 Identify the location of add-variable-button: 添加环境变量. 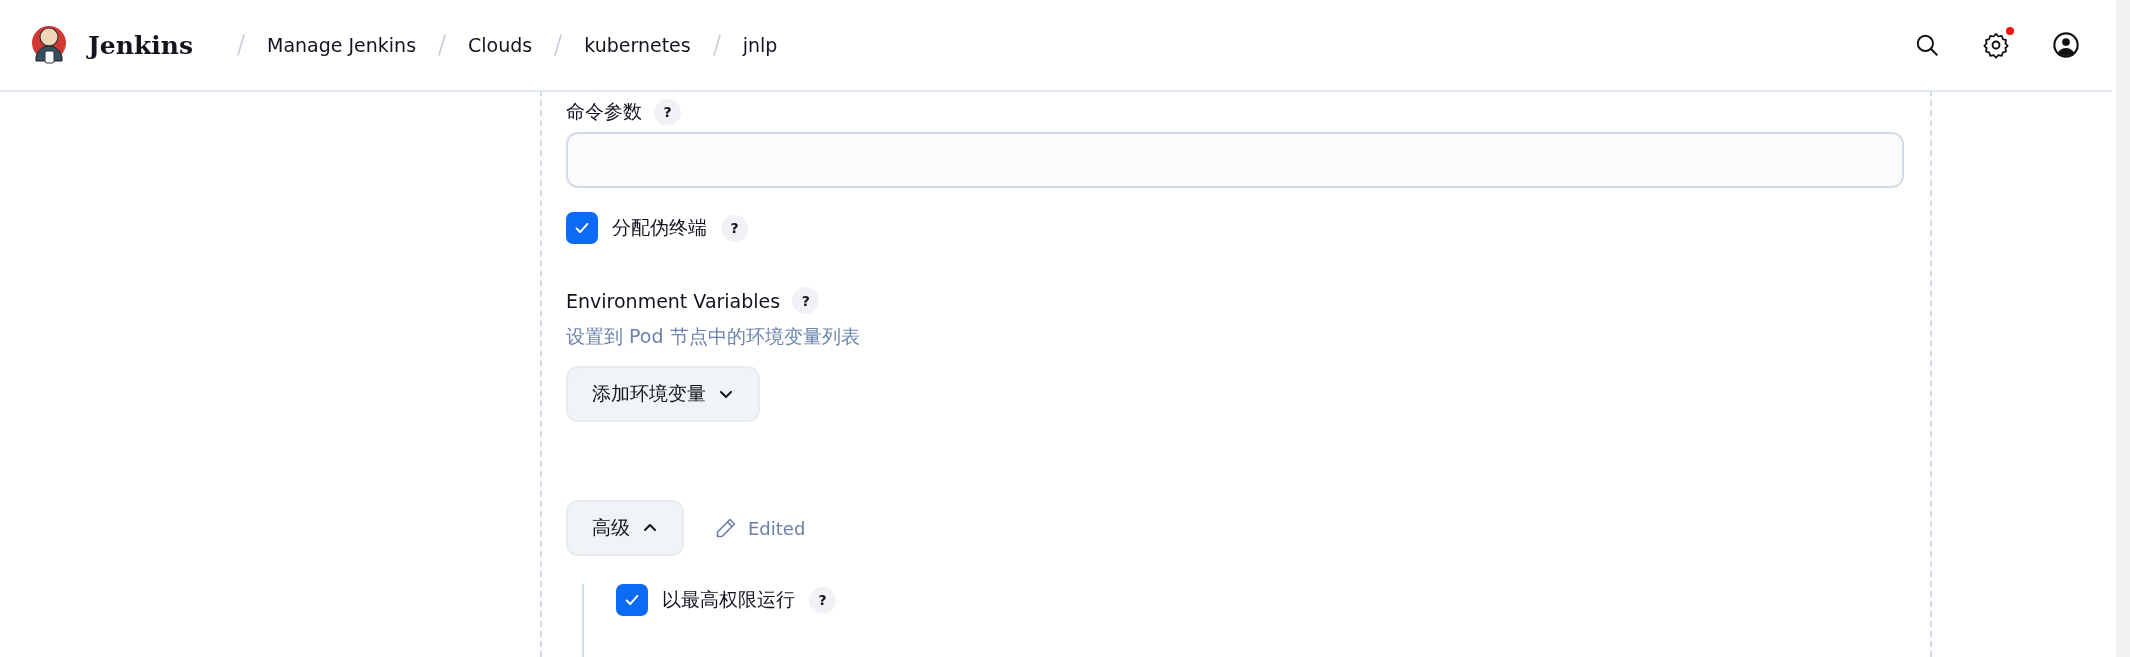
(663, 394).